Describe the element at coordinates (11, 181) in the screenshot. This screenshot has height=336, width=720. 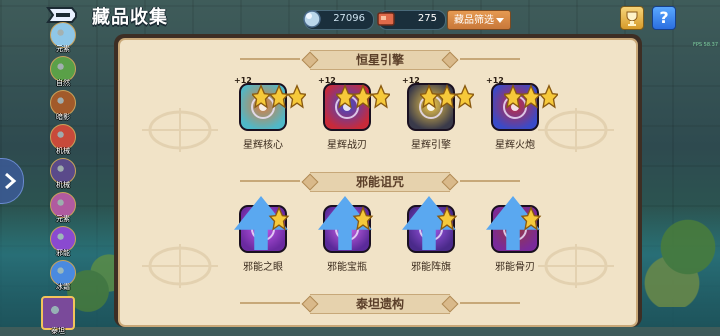
I see `chevron-right-icon` at that location.